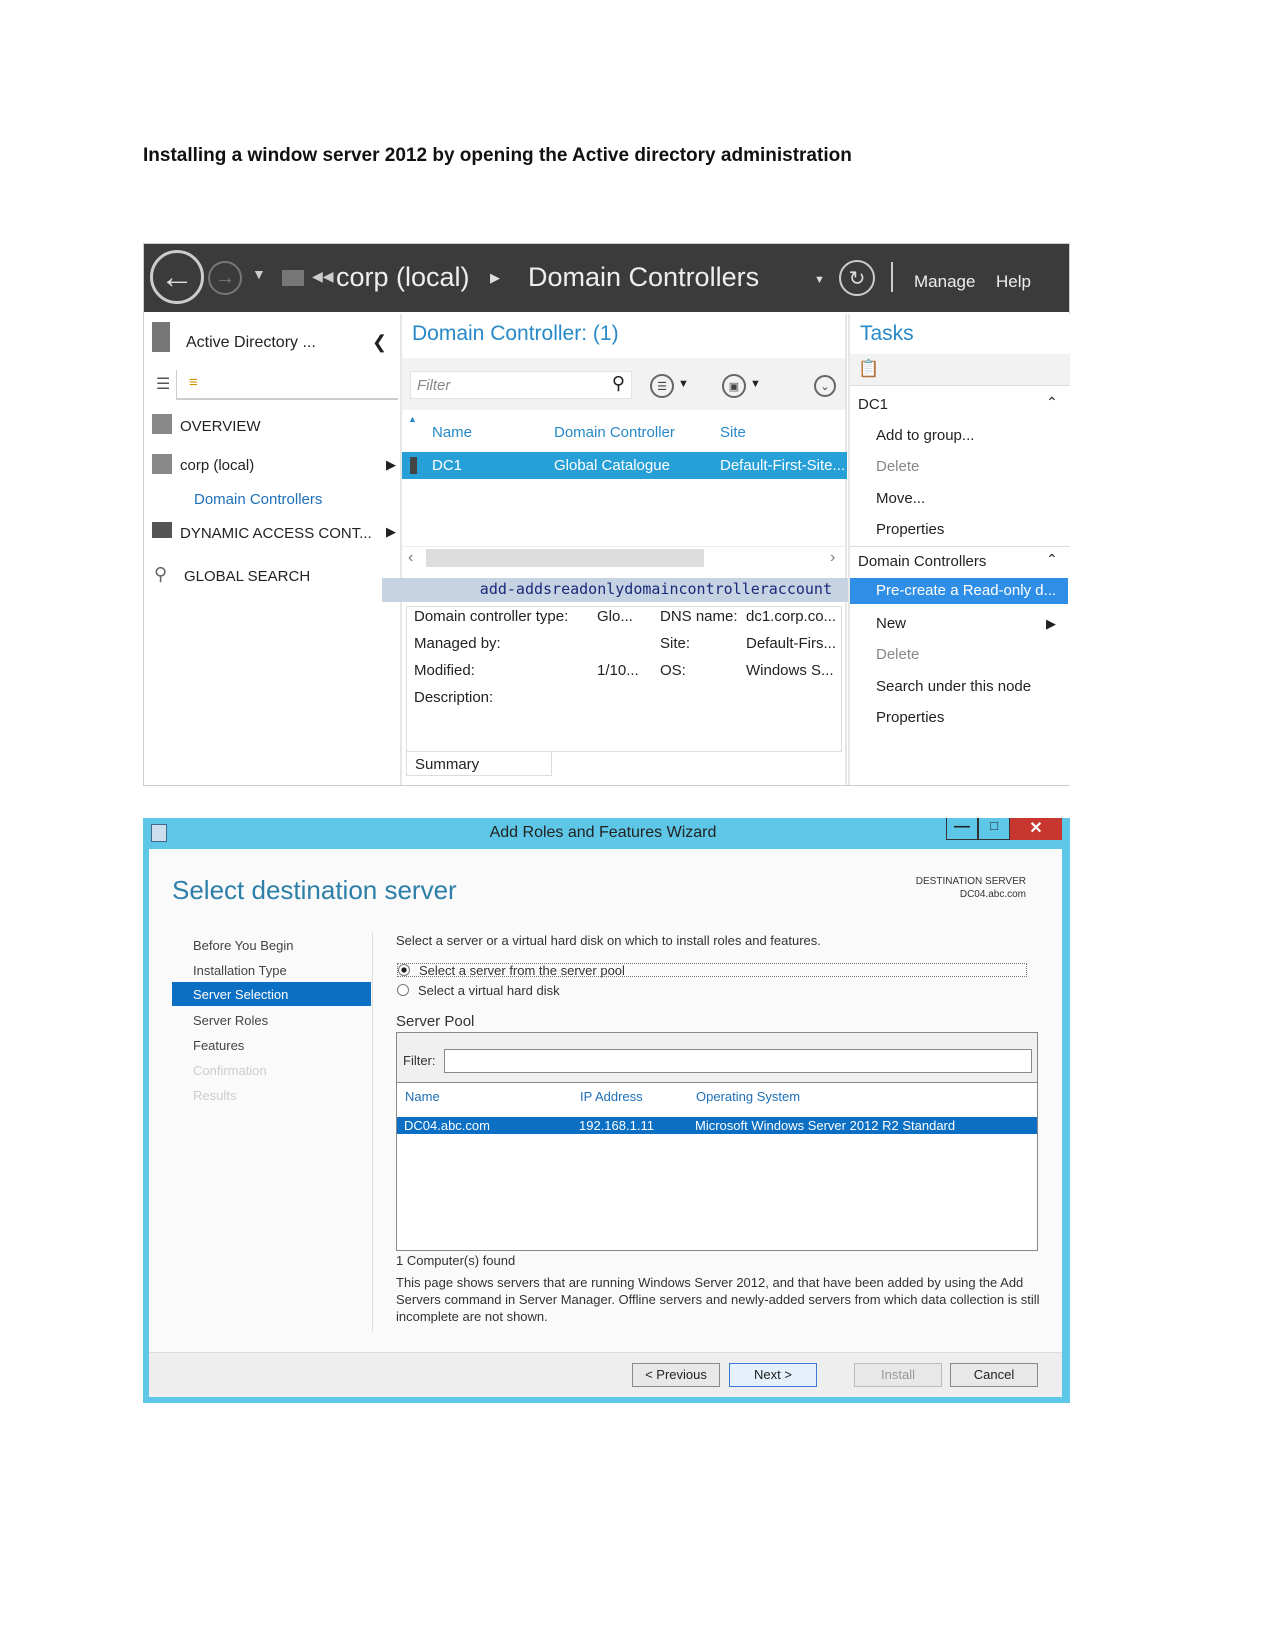 The image size is (1275, 1650). Describe the element at coordinates (1013, 282) in the screenshot. I see `help-menu: Help` at that location.